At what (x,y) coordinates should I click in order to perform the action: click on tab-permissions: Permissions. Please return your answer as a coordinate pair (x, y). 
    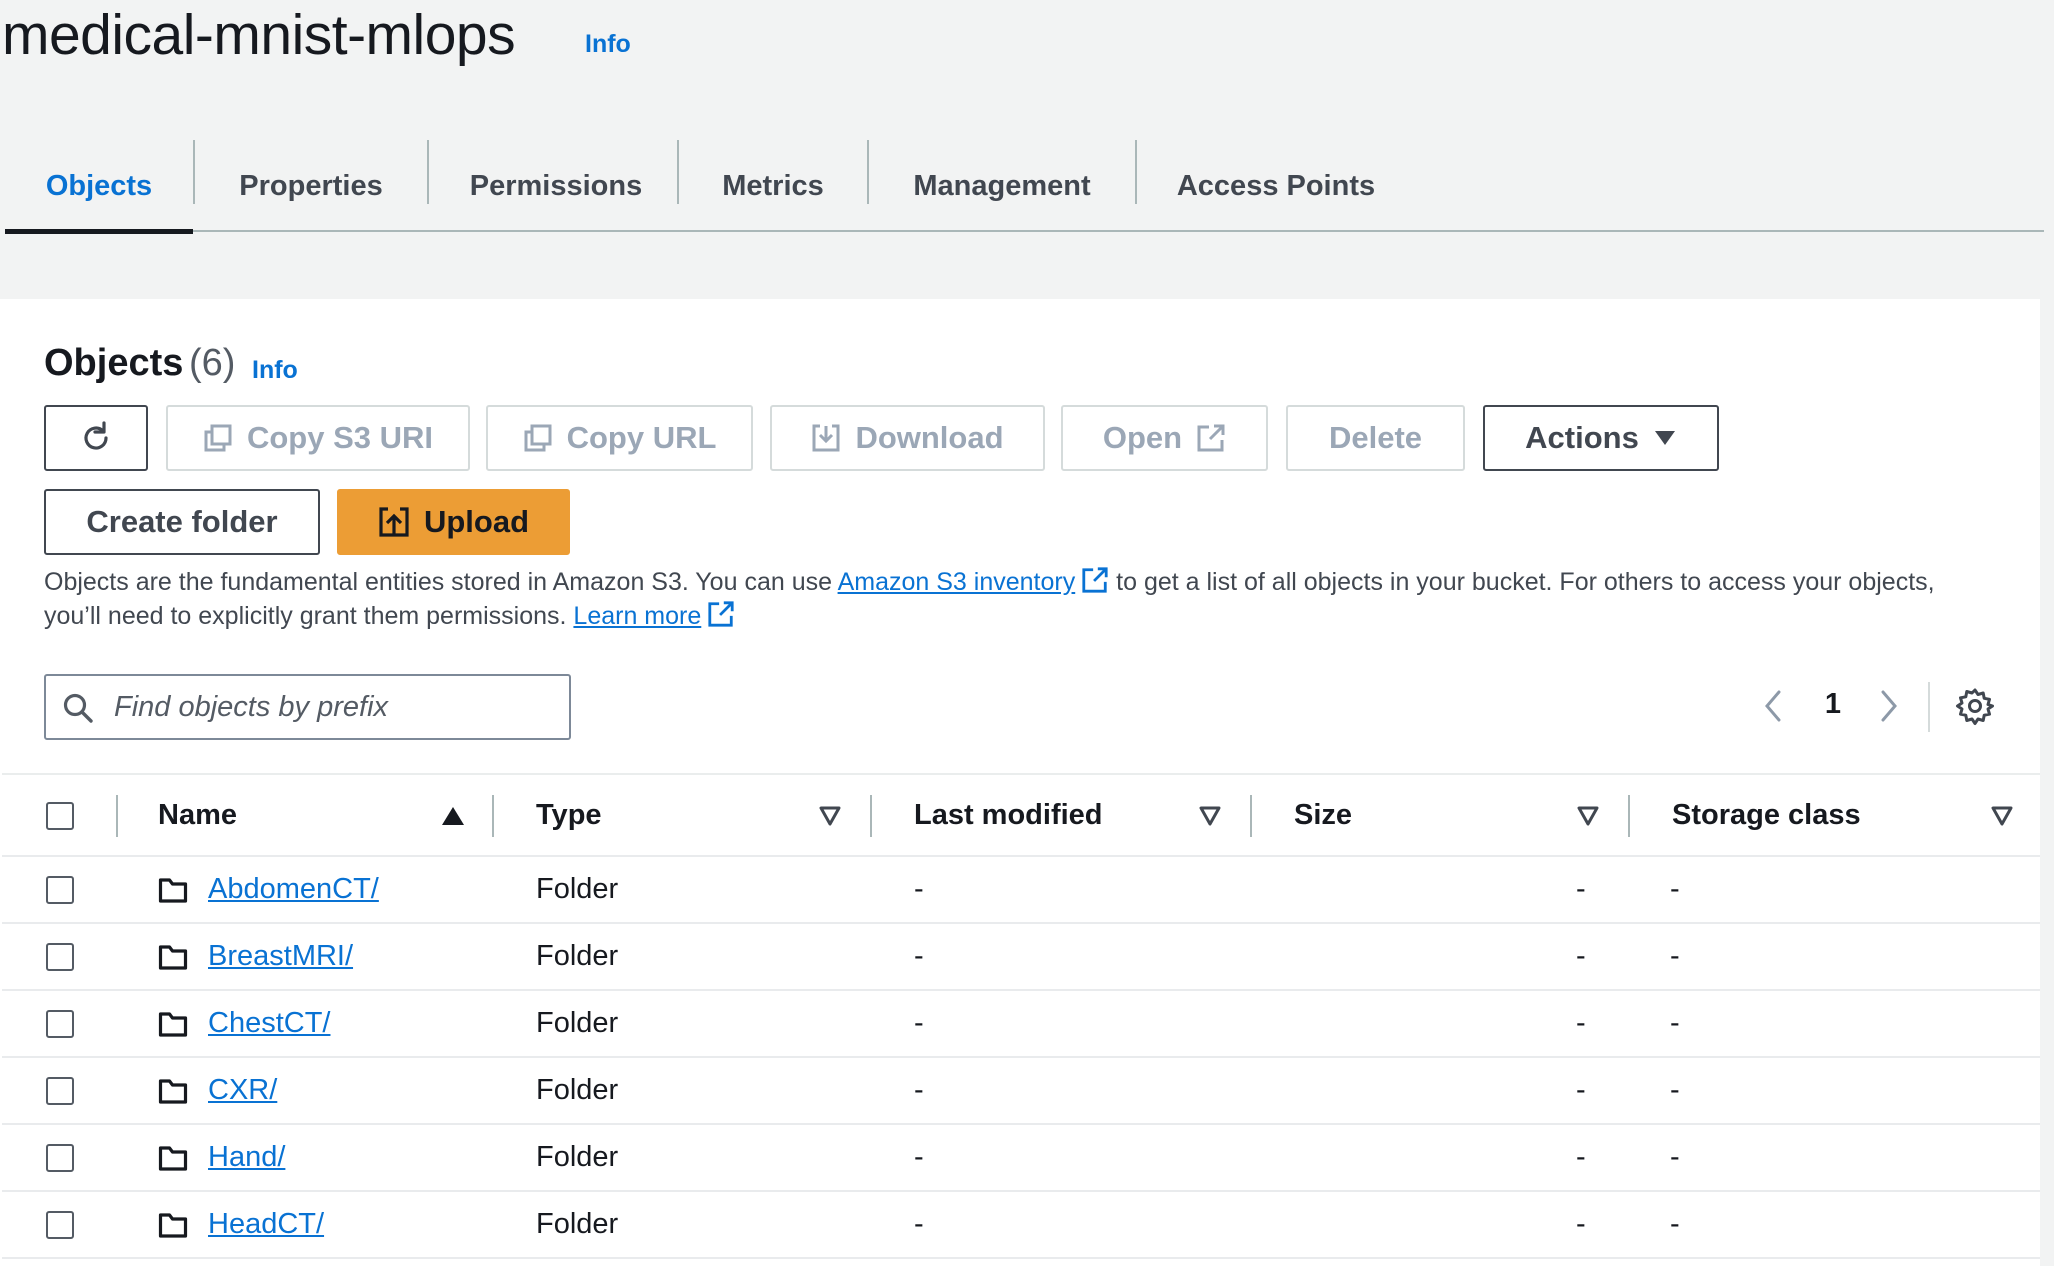
    Looking at the image, I should click on (556, 186).